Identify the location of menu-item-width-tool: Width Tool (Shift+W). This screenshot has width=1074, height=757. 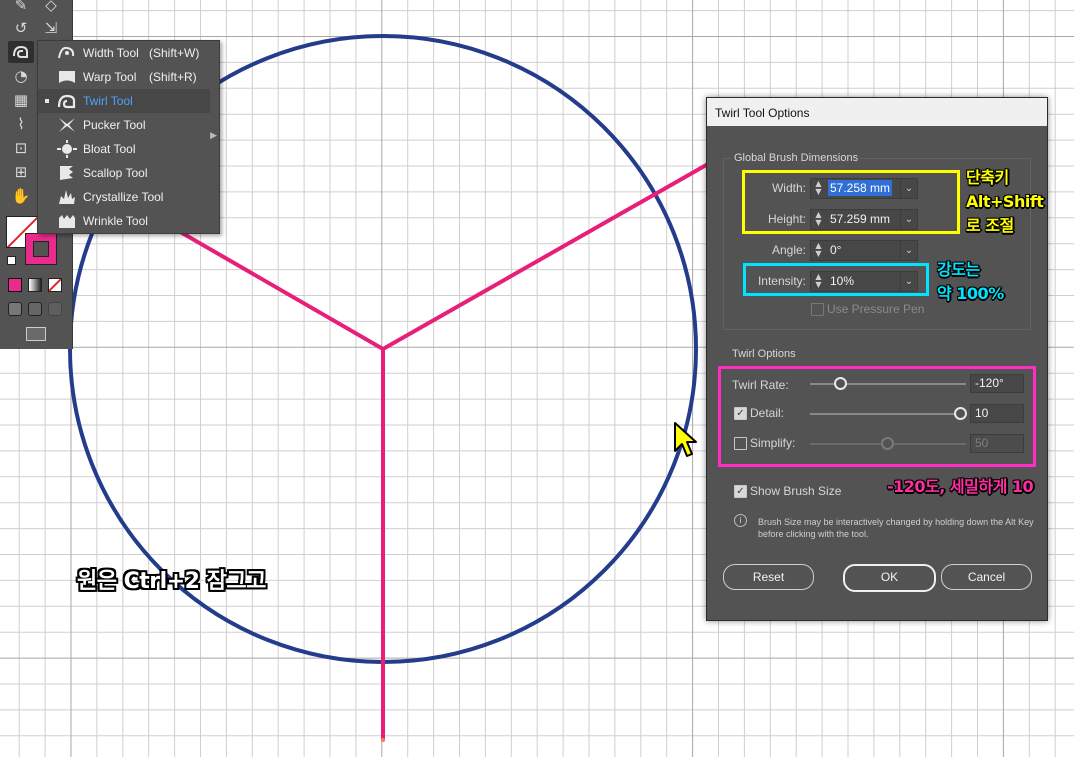
(124, 53).